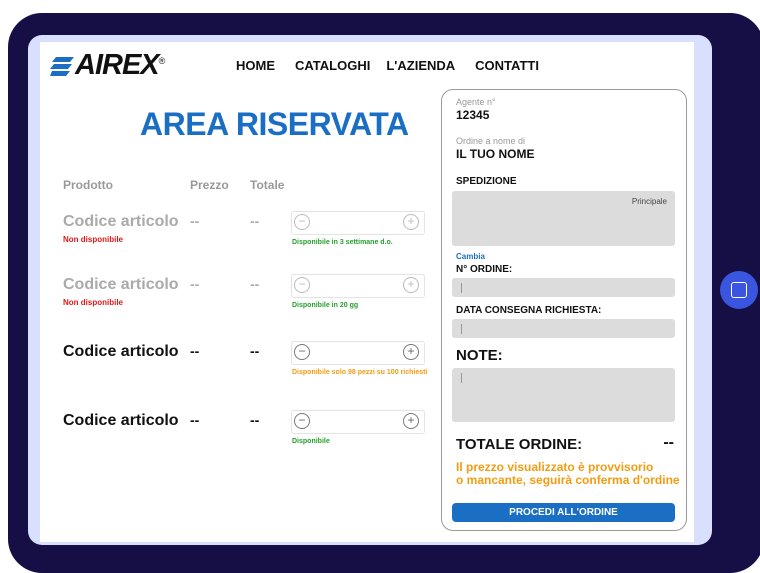 The width and height of the screenshot is (760, 573). Describe the element at coordinates (473, 115) in the screenshot. I see `agent-number: 12345` at that location.